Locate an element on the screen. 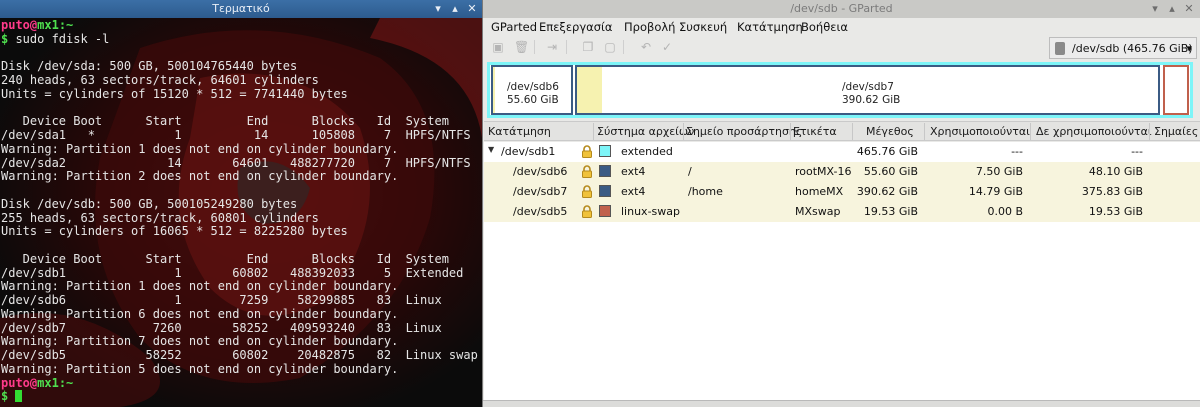 This screenshot has height=407, width=1200. terminal-output-line: /dev/sdb7 7260 58252 409593240 83 Linux is located at coordinates (221, 327).